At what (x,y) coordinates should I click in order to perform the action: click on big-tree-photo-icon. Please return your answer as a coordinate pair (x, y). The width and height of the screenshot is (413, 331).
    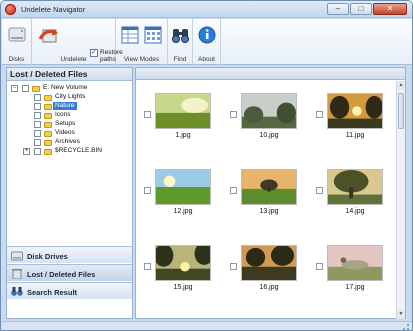
    Looking at the image, I should click on (355, 187).